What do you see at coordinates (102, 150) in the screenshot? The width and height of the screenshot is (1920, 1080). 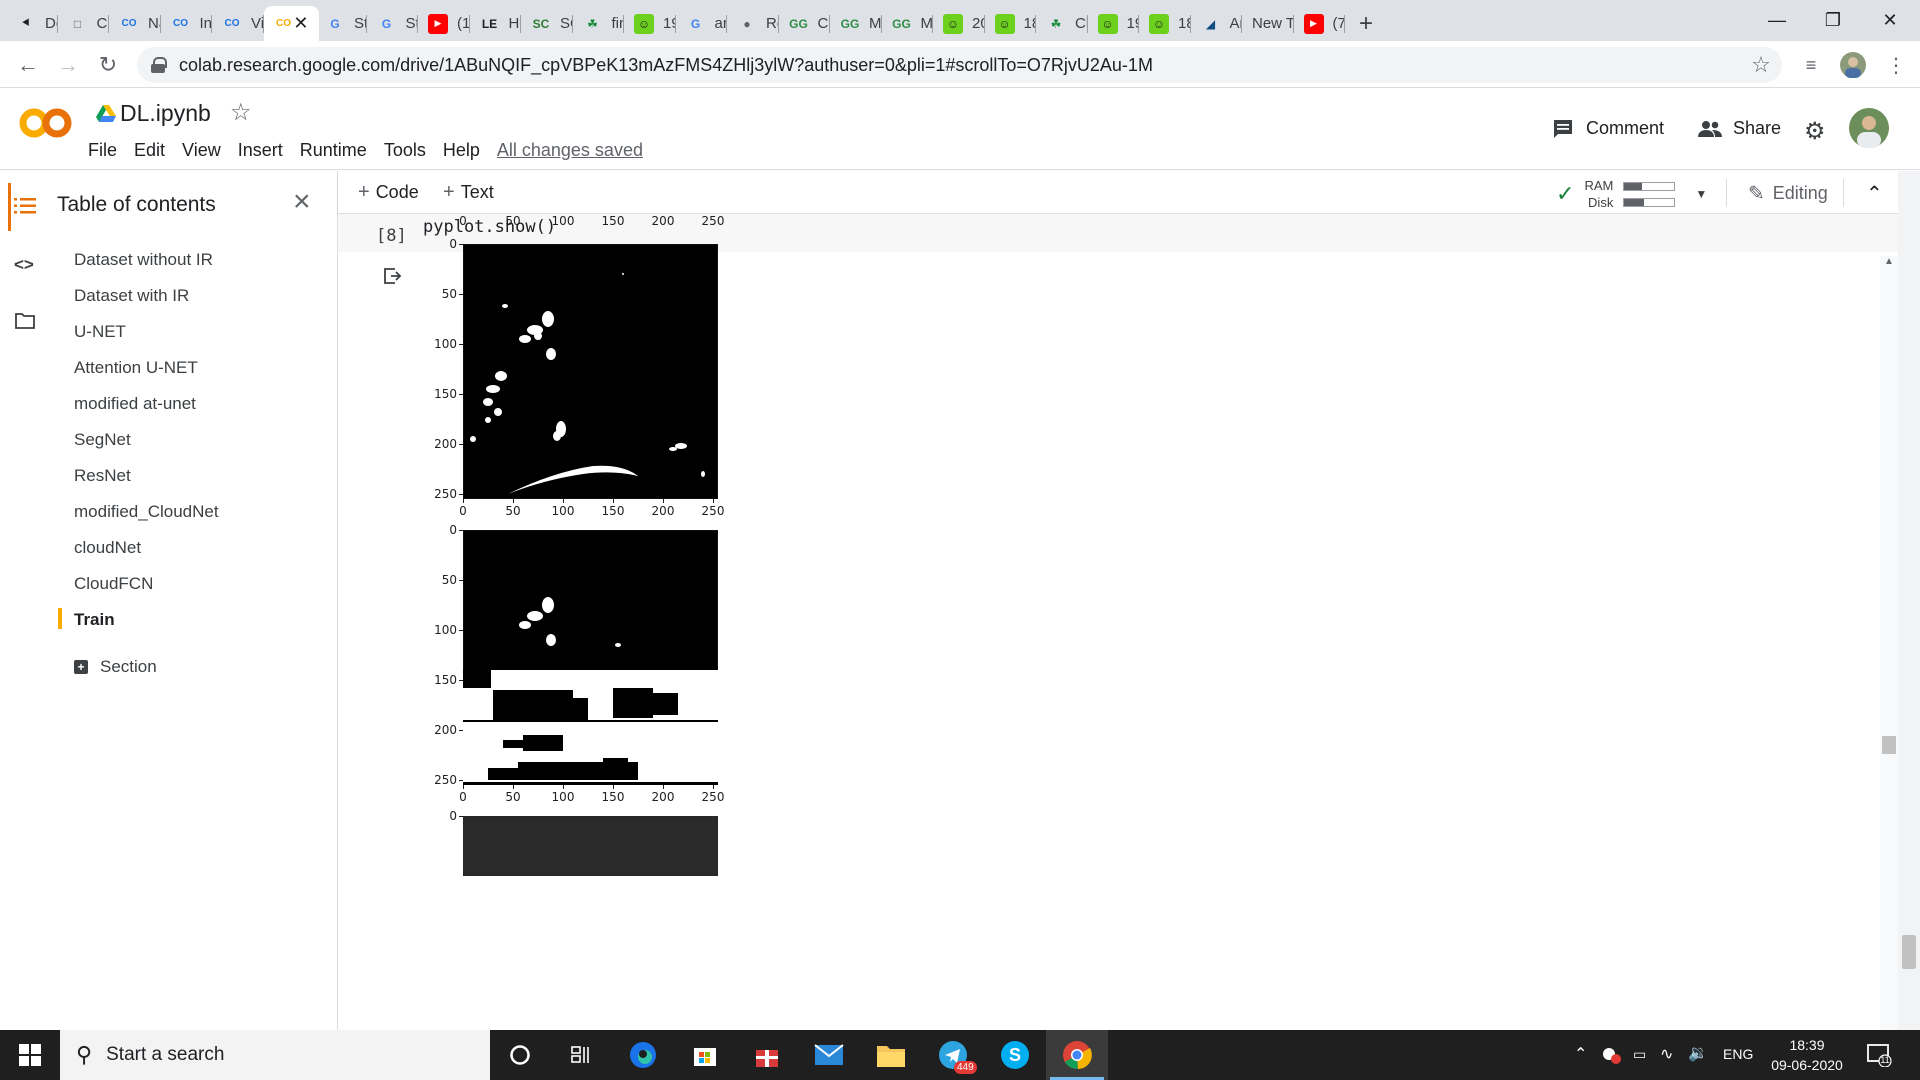 I see `menu-file: File` at bounding box center [102, 150].